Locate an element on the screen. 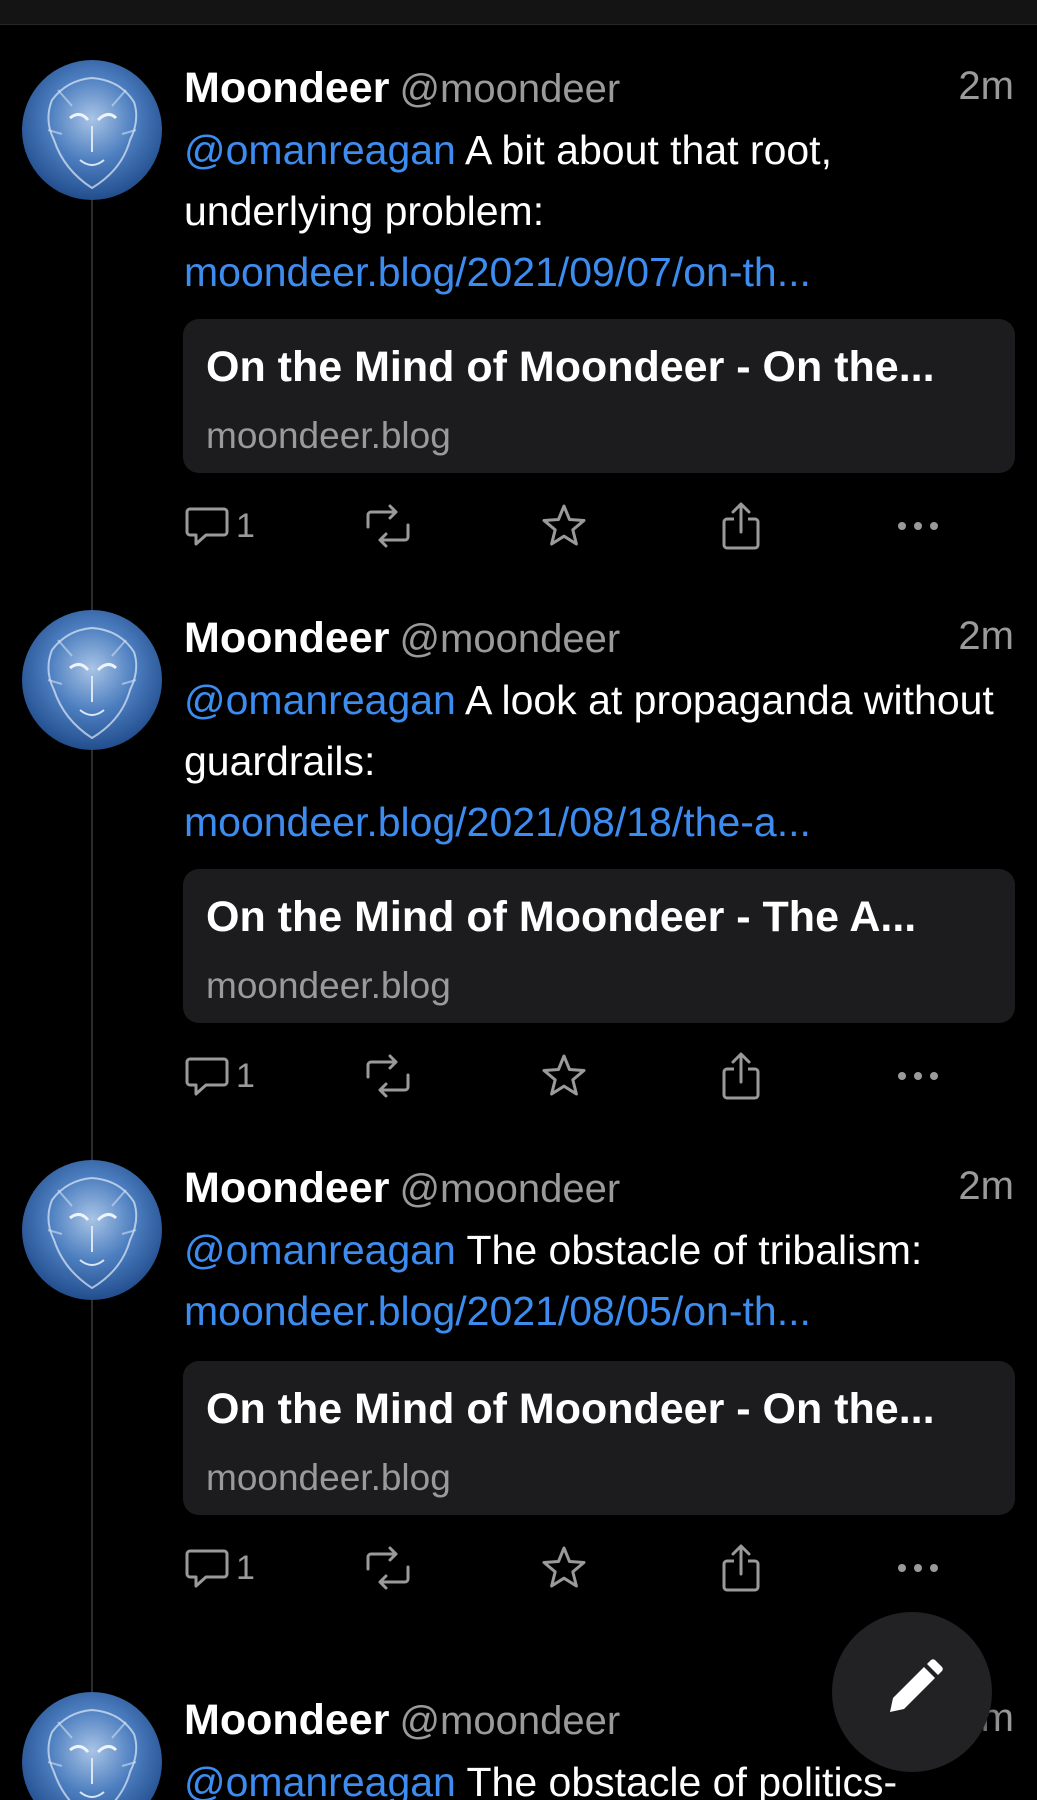 This screenshot has width=1037, height=1800. post-text: The obstacle of tribalism: is located at coordinates (689, 1250).